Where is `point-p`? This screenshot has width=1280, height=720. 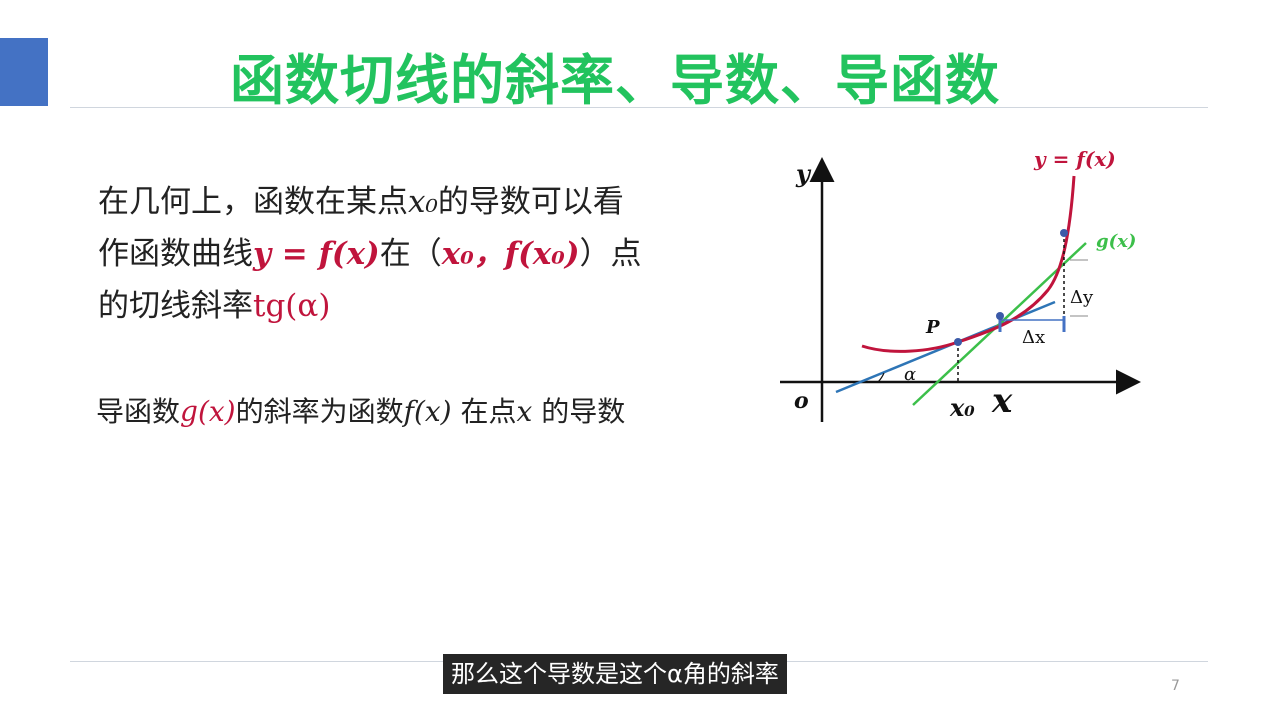
point-p is located at coordinates (958, 342).